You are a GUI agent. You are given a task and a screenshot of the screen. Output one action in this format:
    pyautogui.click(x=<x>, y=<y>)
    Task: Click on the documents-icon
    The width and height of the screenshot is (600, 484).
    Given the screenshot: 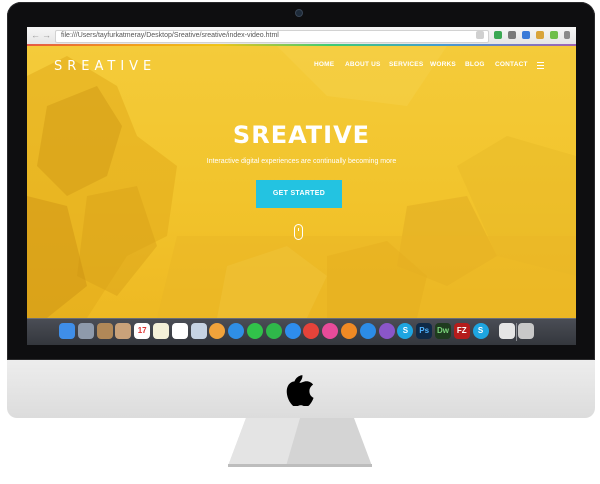 What is the action you would take?
    pyautogui.click(x=507, y=331)
    